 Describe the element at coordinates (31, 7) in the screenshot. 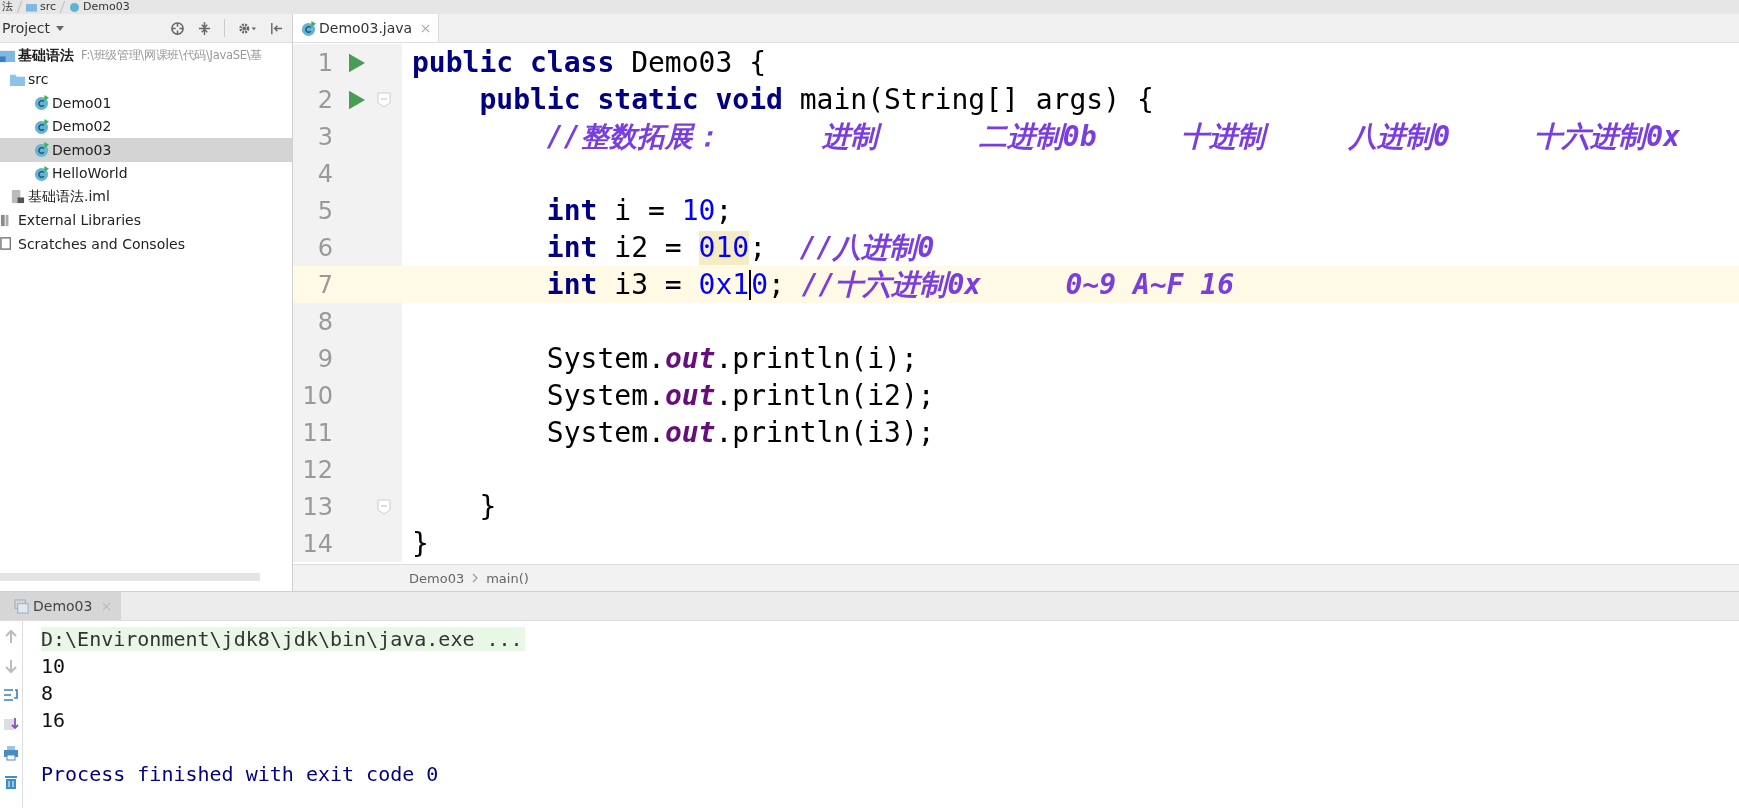

I see `folder-icon` at that location.